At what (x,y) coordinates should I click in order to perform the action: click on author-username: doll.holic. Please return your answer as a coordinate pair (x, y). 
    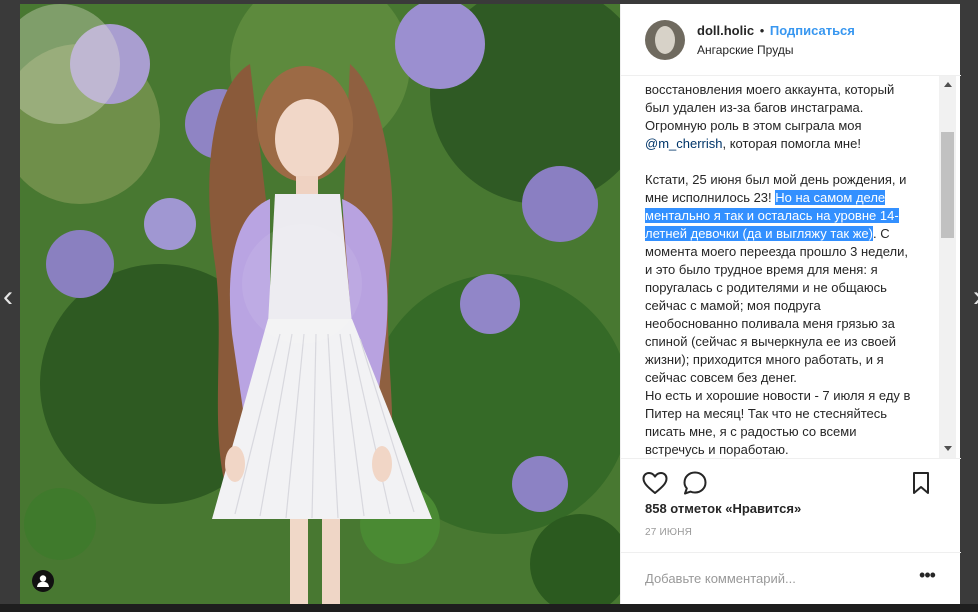
    Looking at the image, I should click on (725, 30).